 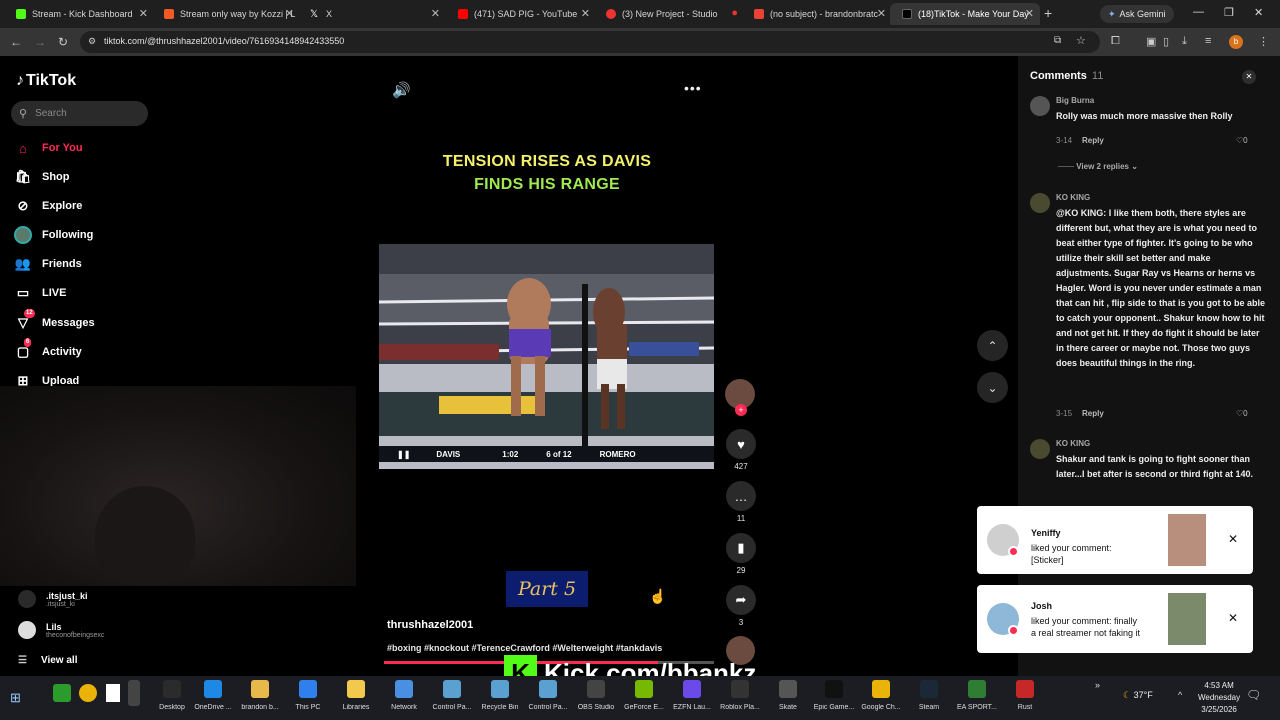 I want to click on share-button: ➦ 3, so click(x=741, y=606).